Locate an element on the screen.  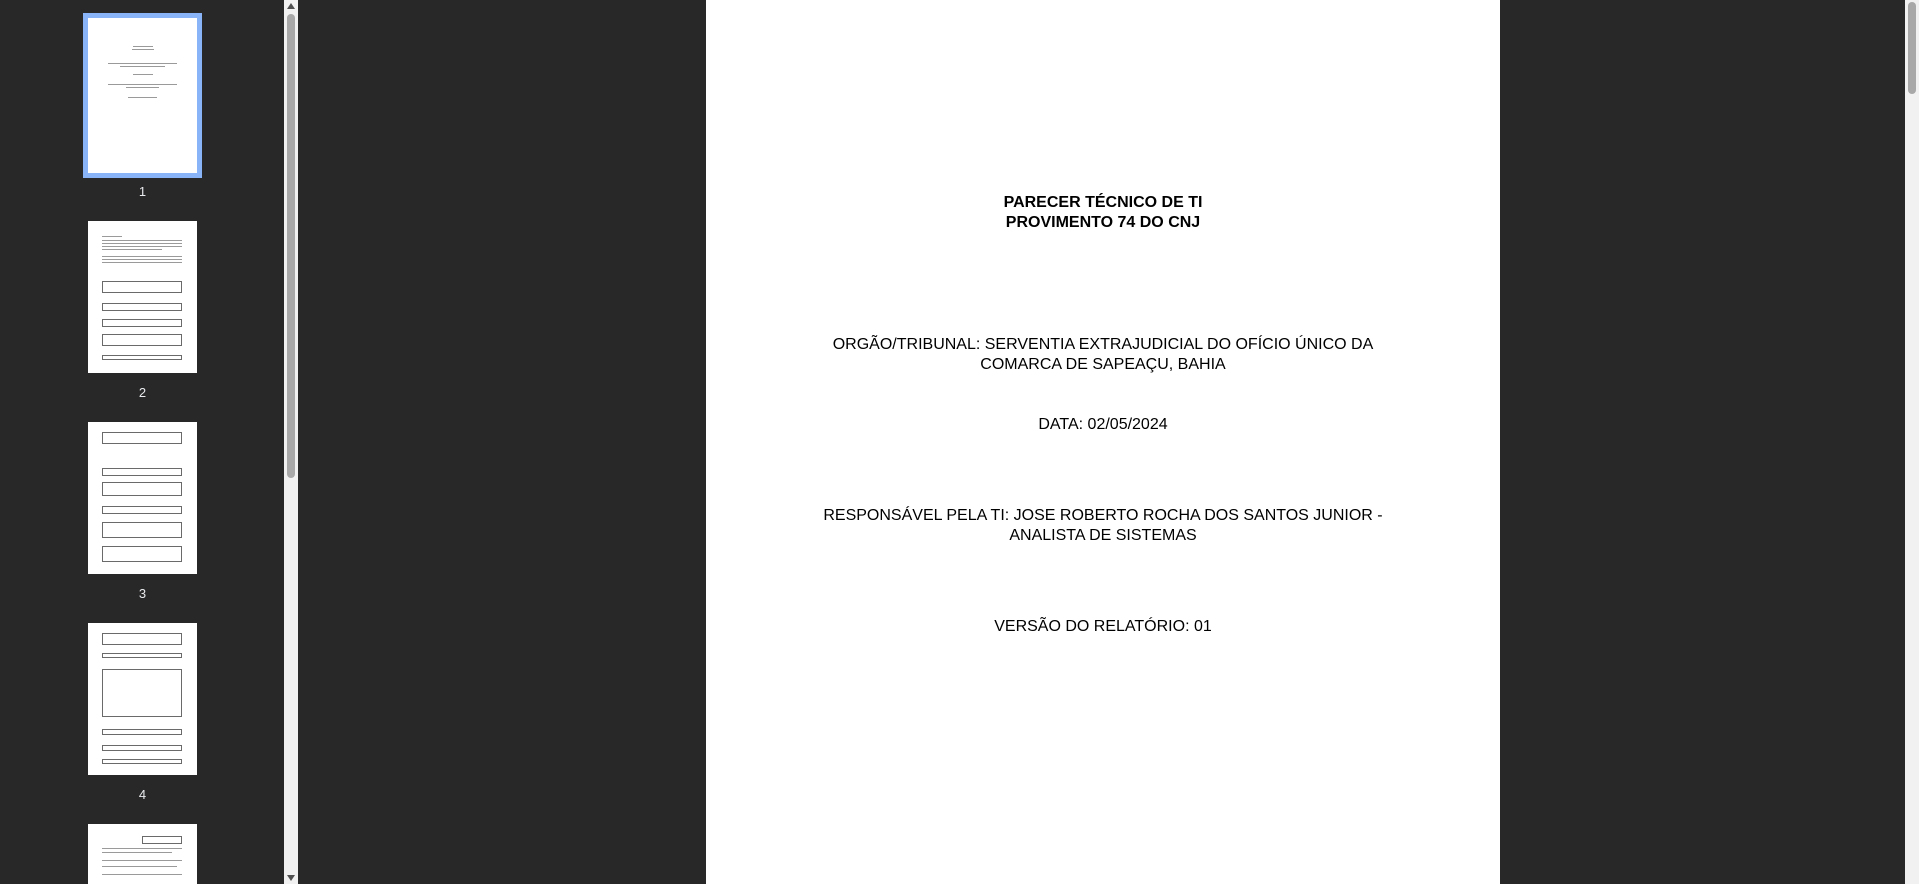
thumbnail-sidebar: 1 2 3 4 is located at coordinates (142, 442).